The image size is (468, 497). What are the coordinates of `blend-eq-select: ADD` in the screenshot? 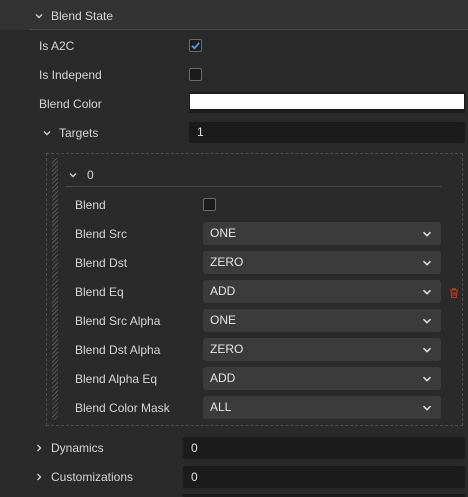 It's located at (322, 291).